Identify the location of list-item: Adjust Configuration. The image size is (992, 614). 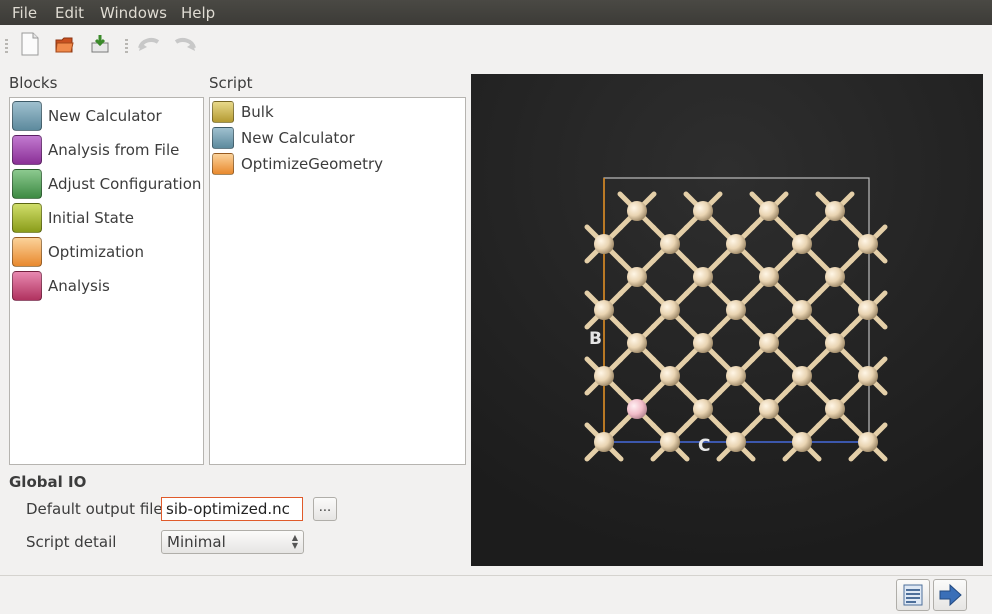
(106, 184).